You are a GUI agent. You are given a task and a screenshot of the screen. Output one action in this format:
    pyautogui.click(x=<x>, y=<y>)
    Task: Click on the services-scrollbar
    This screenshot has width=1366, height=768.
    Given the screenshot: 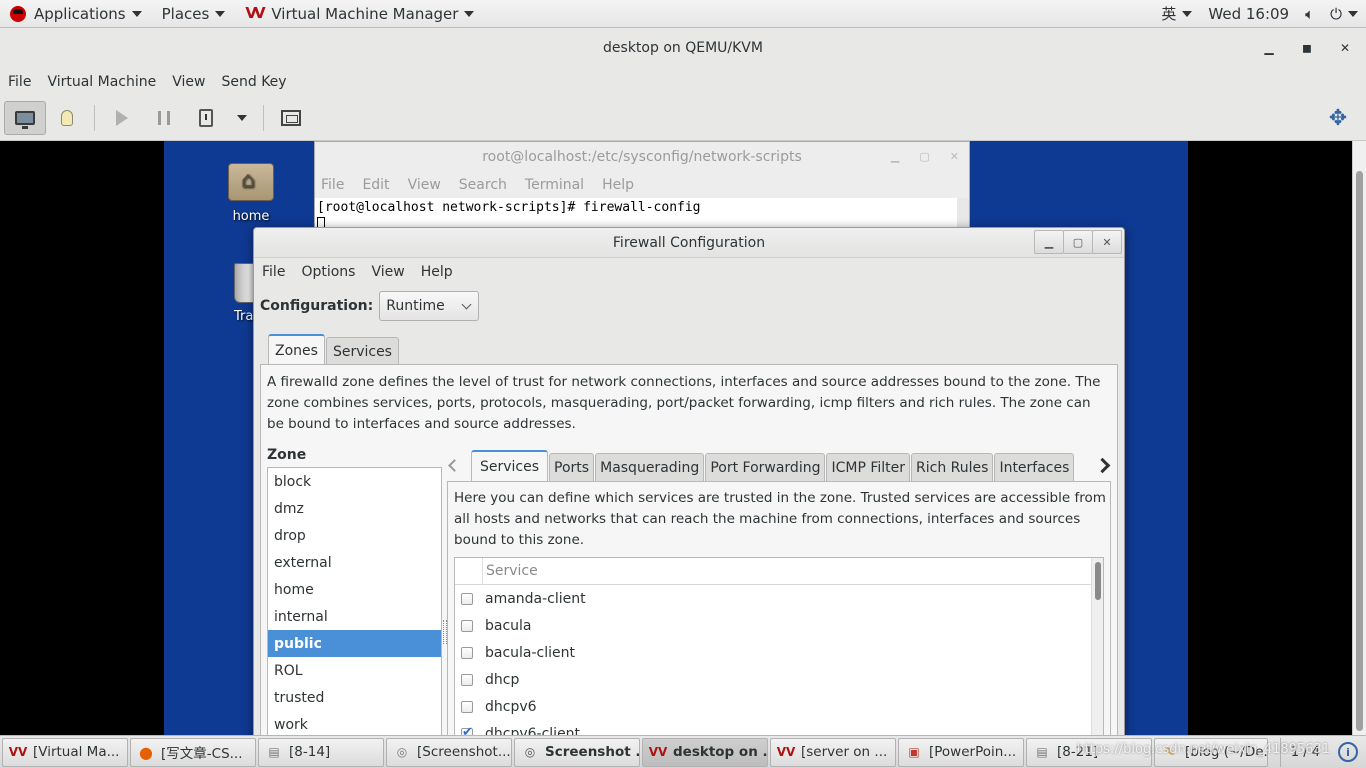 What is the action you would take?
    pyautogui.click(x=1097, y=646)
    